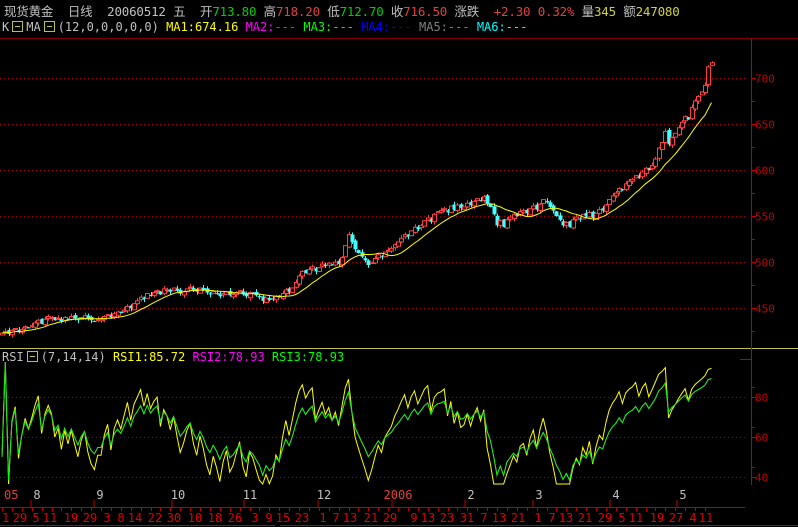 The image size is (798, 527). What do you see at coordinates (155, 518) in the screenshot?
I see `day-label: 22` at bounding box center [155, 518].